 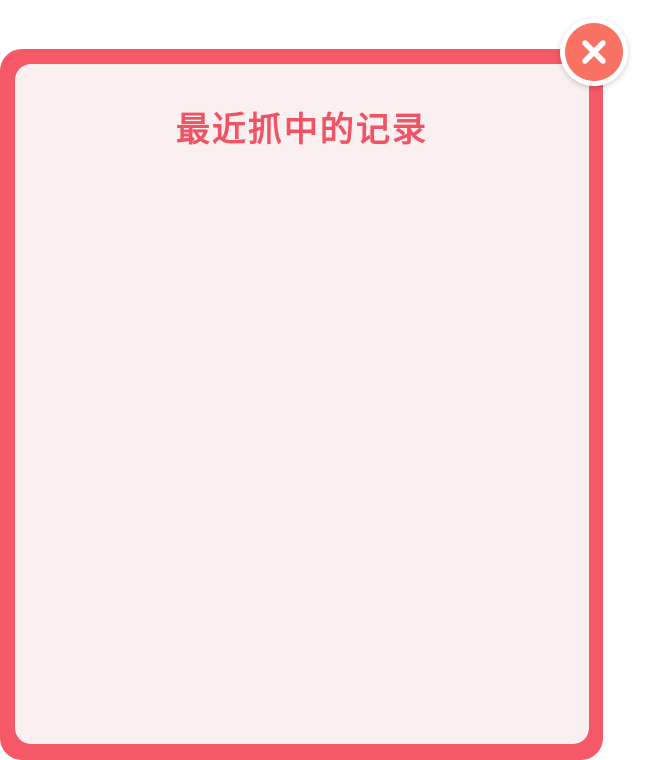 I want to click on close-icon, so click(x=594, y=52).